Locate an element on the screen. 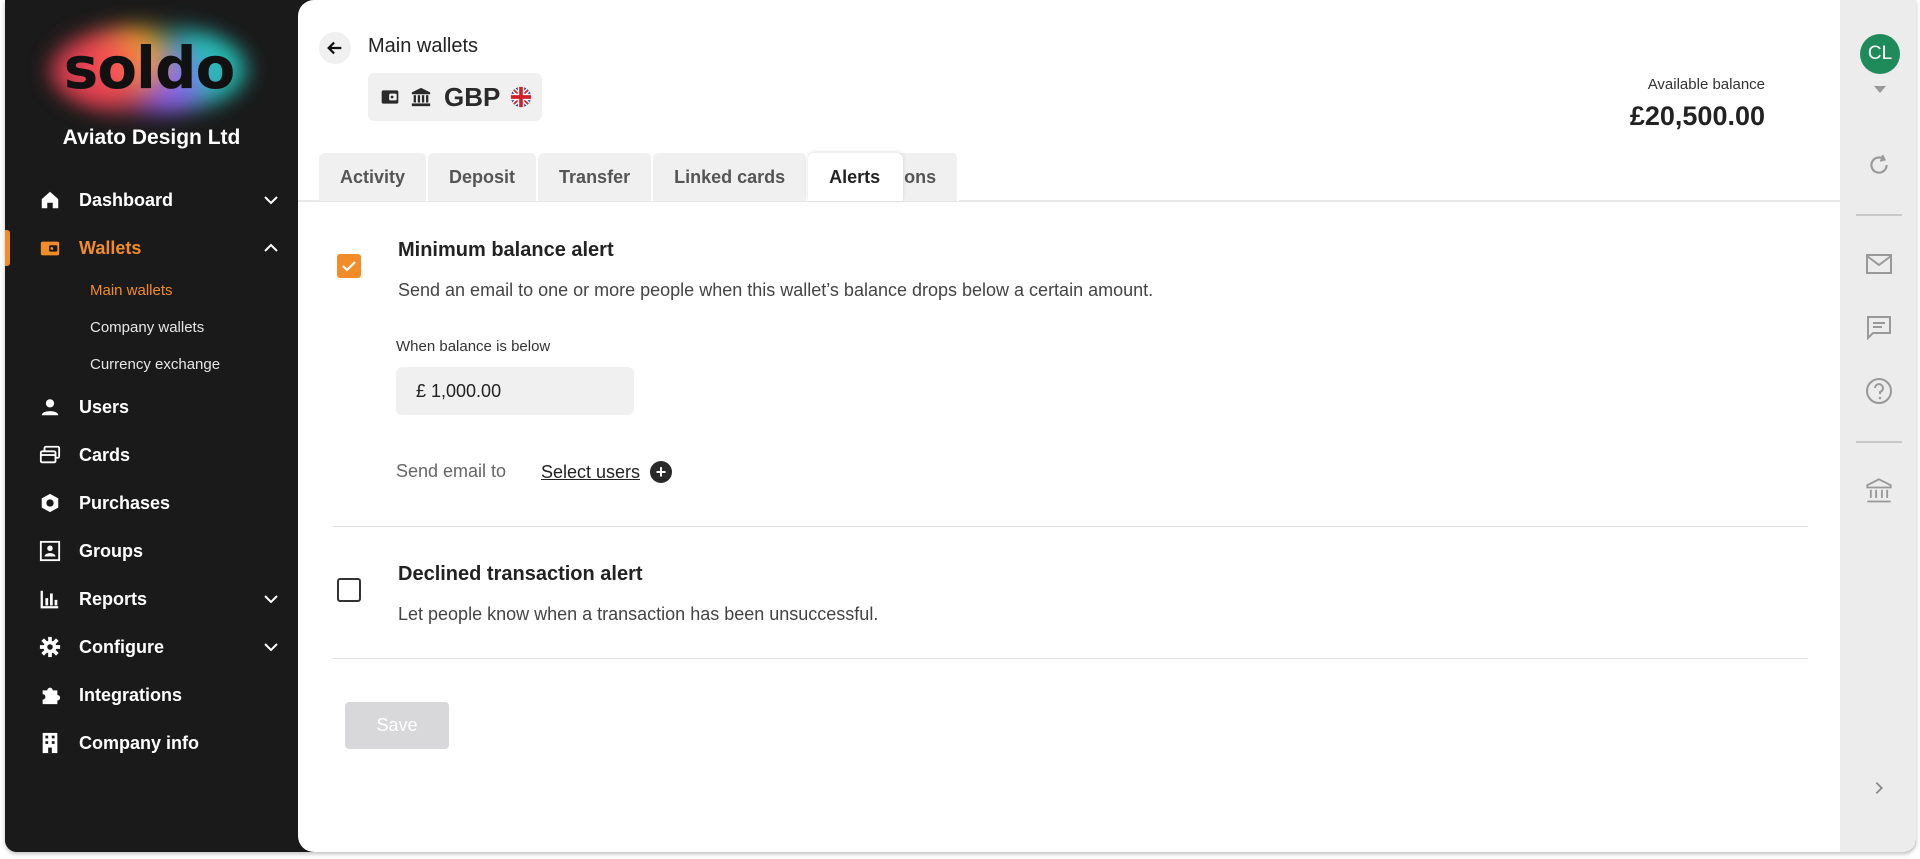 The width and height of the screenshot is (1920, 859). gear-icon is located at coordinates (50, 647).